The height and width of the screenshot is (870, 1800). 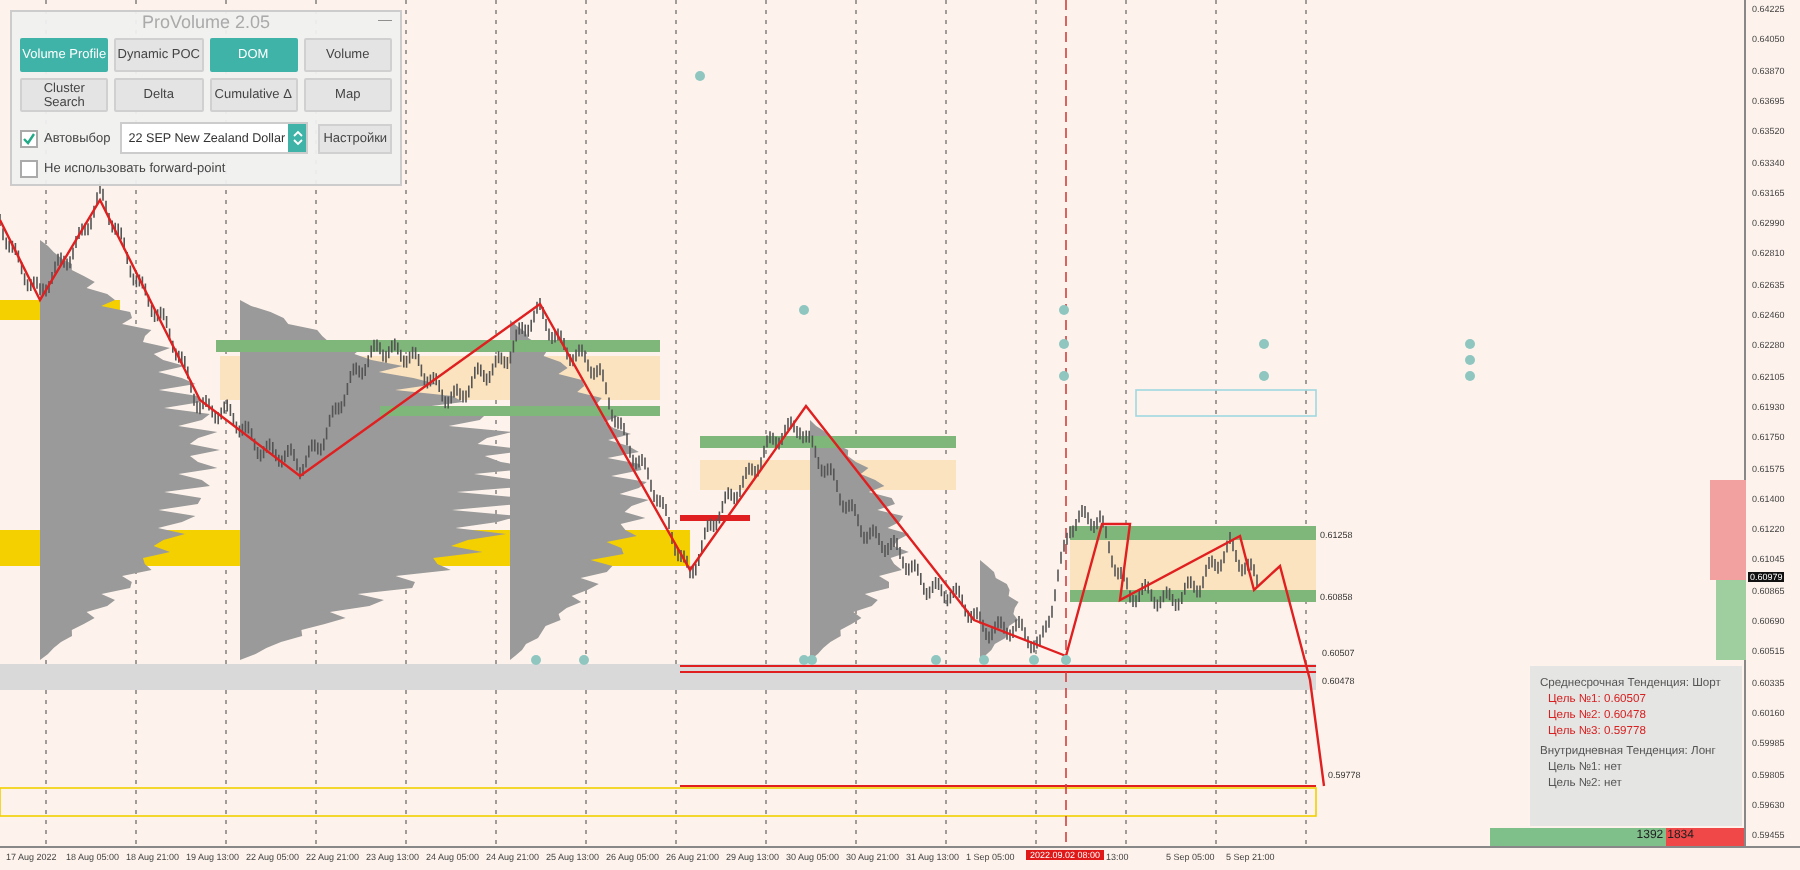 I want to click on level-line, so click(x=715, y=518).